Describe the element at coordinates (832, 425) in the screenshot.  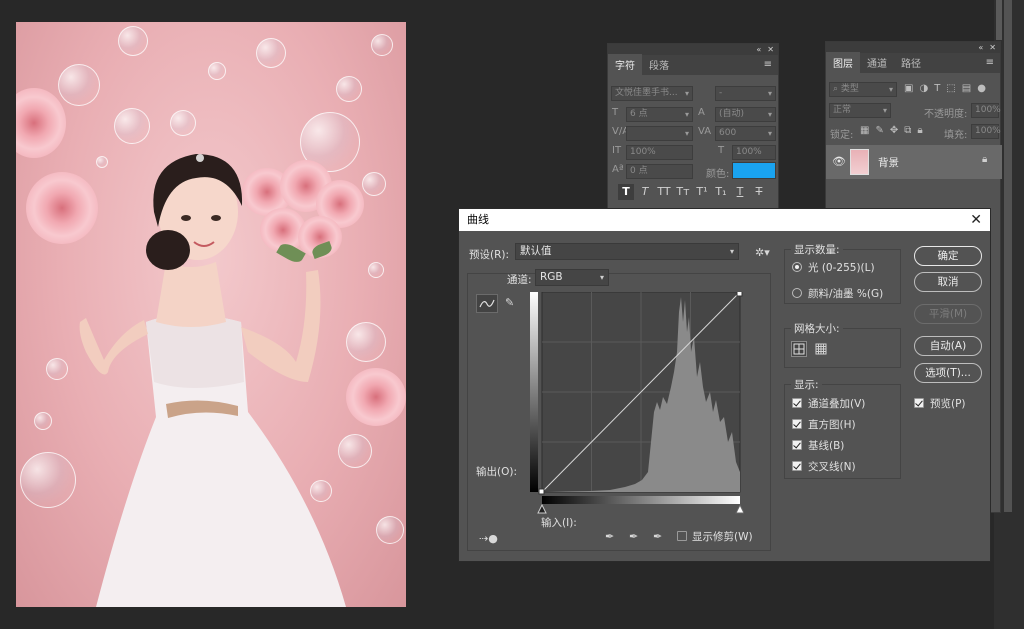
I see `histogram-label: 直方图(H)` at that location.